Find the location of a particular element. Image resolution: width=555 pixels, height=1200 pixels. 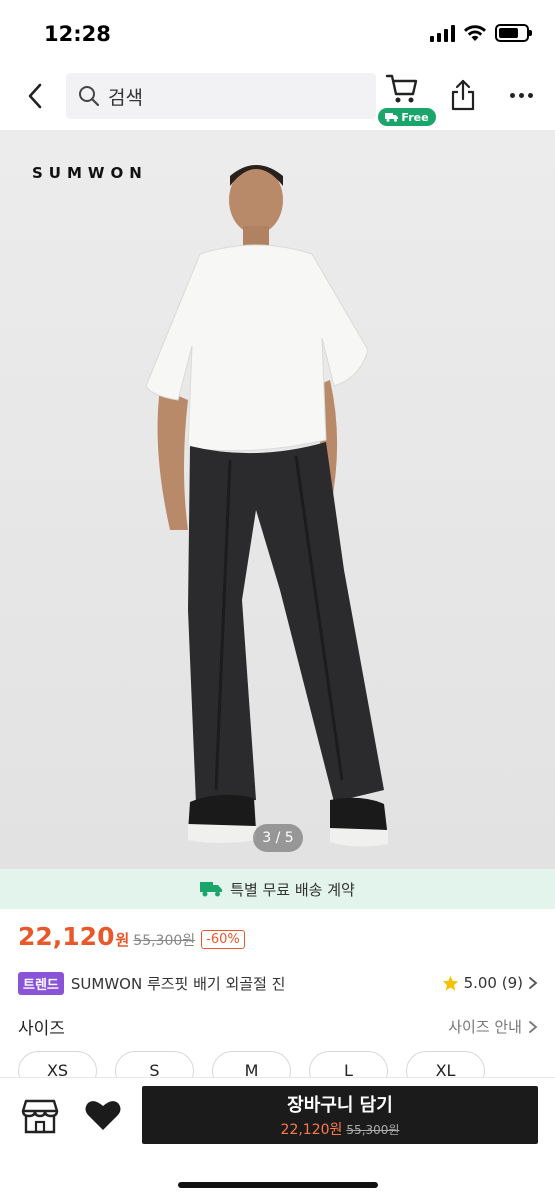

size-label: 사이즈 is located at coordinates (41, 1029).